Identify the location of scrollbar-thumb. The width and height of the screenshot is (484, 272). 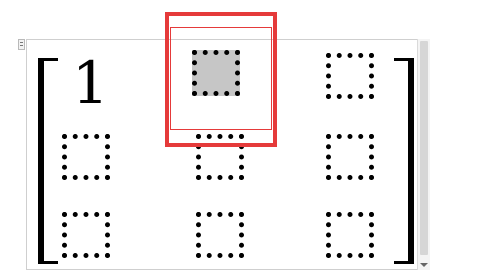
(424, 148).